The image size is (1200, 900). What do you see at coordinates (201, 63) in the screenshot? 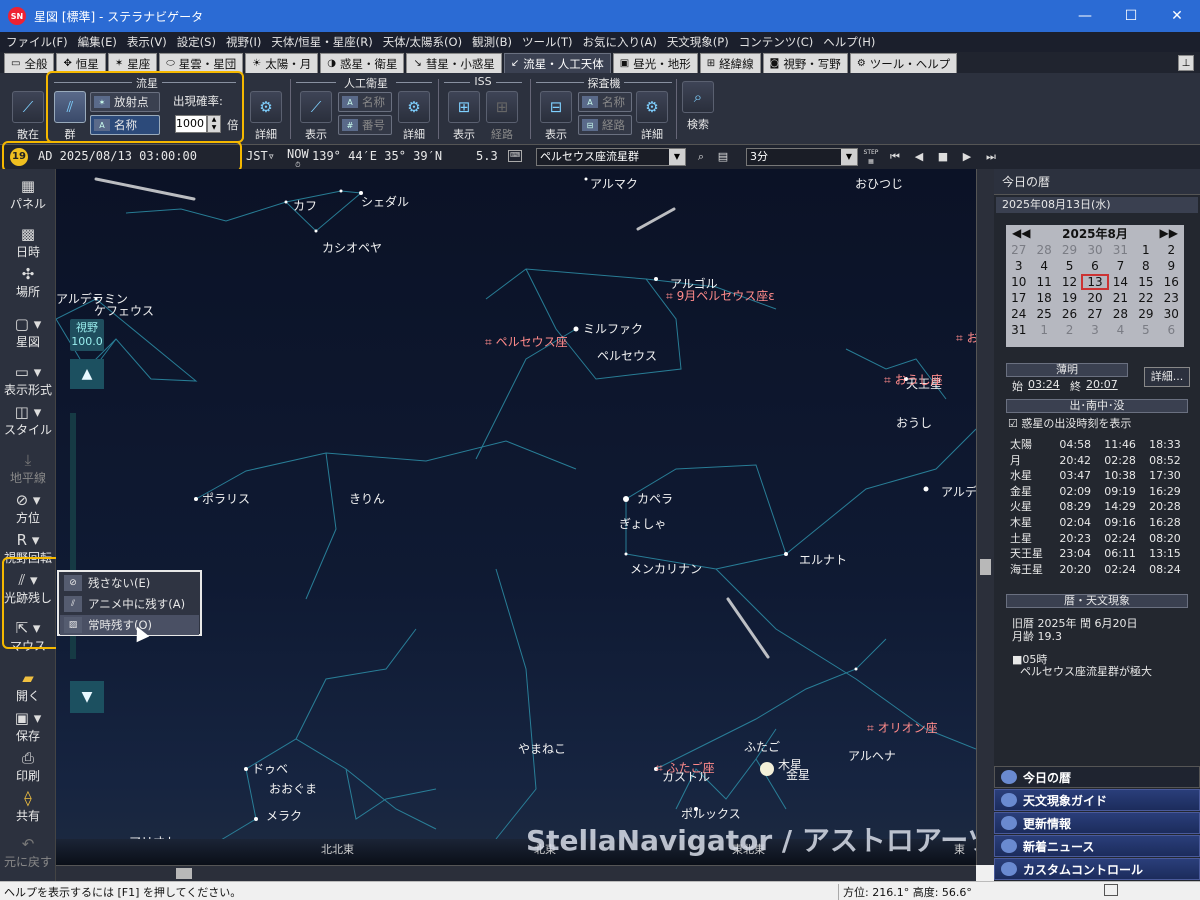
I see `tab-3: ⬭ 星雲・星団` at bounding box center [201, 63].